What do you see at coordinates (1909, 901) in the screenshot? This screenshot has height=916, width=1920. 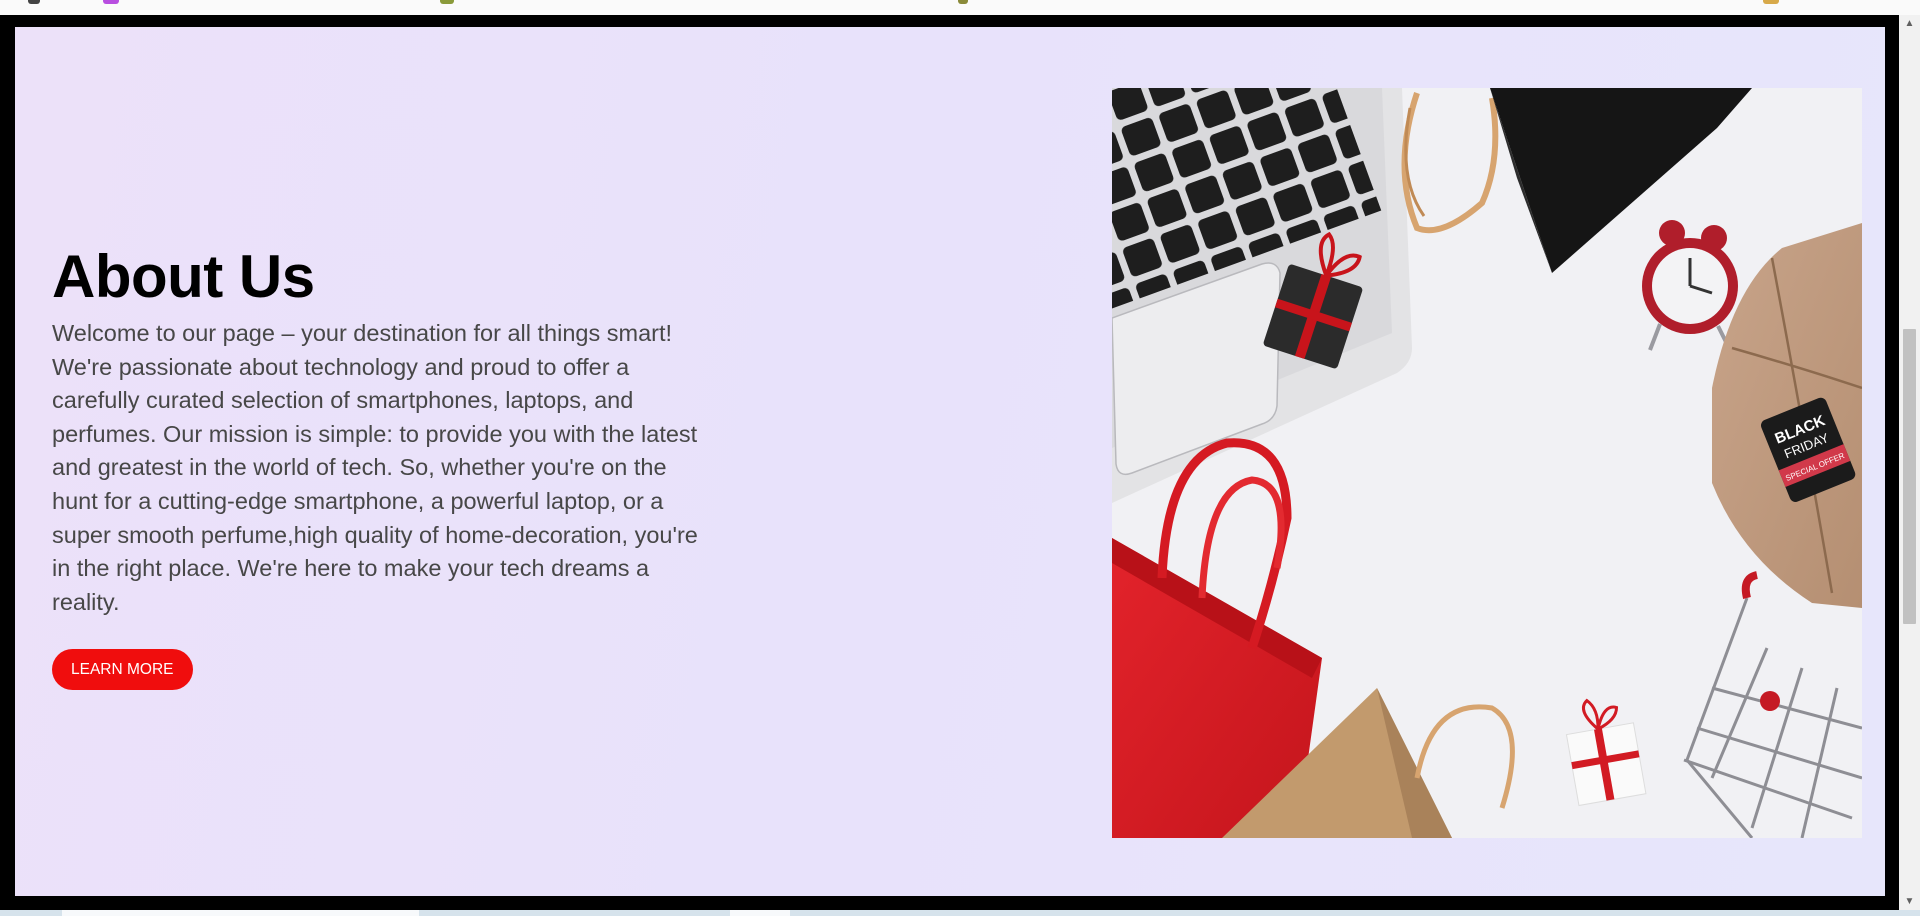 I see `scroll-down-icon: ▼` at bounding box center [1909, 901].